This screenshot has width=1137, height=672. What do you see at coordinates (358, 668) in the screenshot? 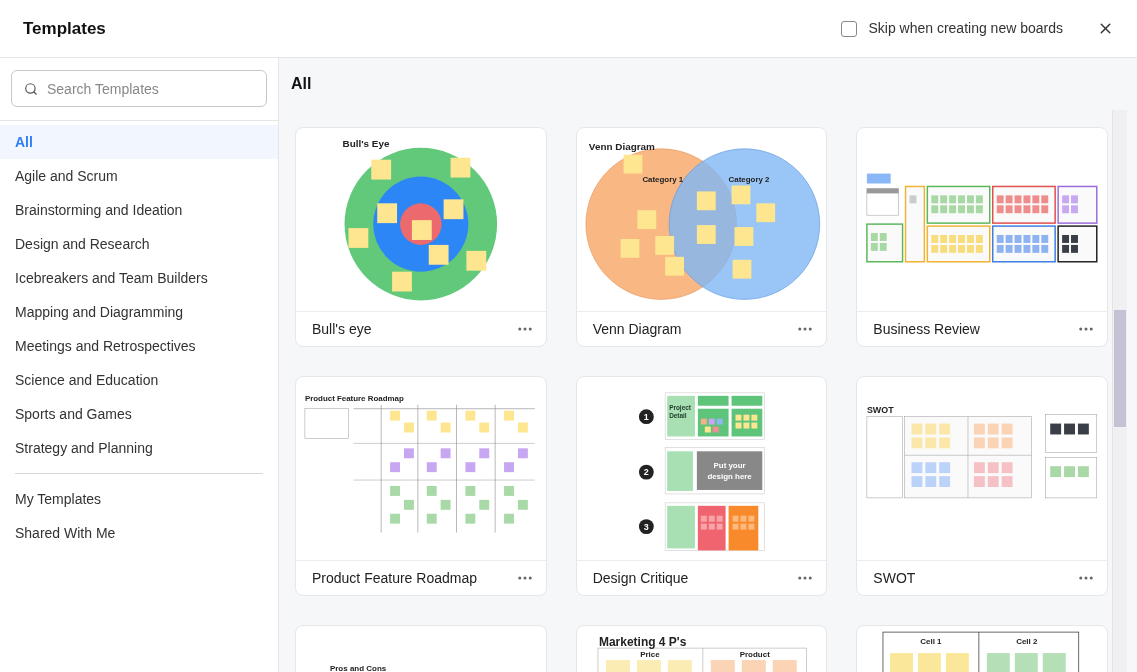
I see `preview-label: Pros and Cons` at bounding box center [358, 668].